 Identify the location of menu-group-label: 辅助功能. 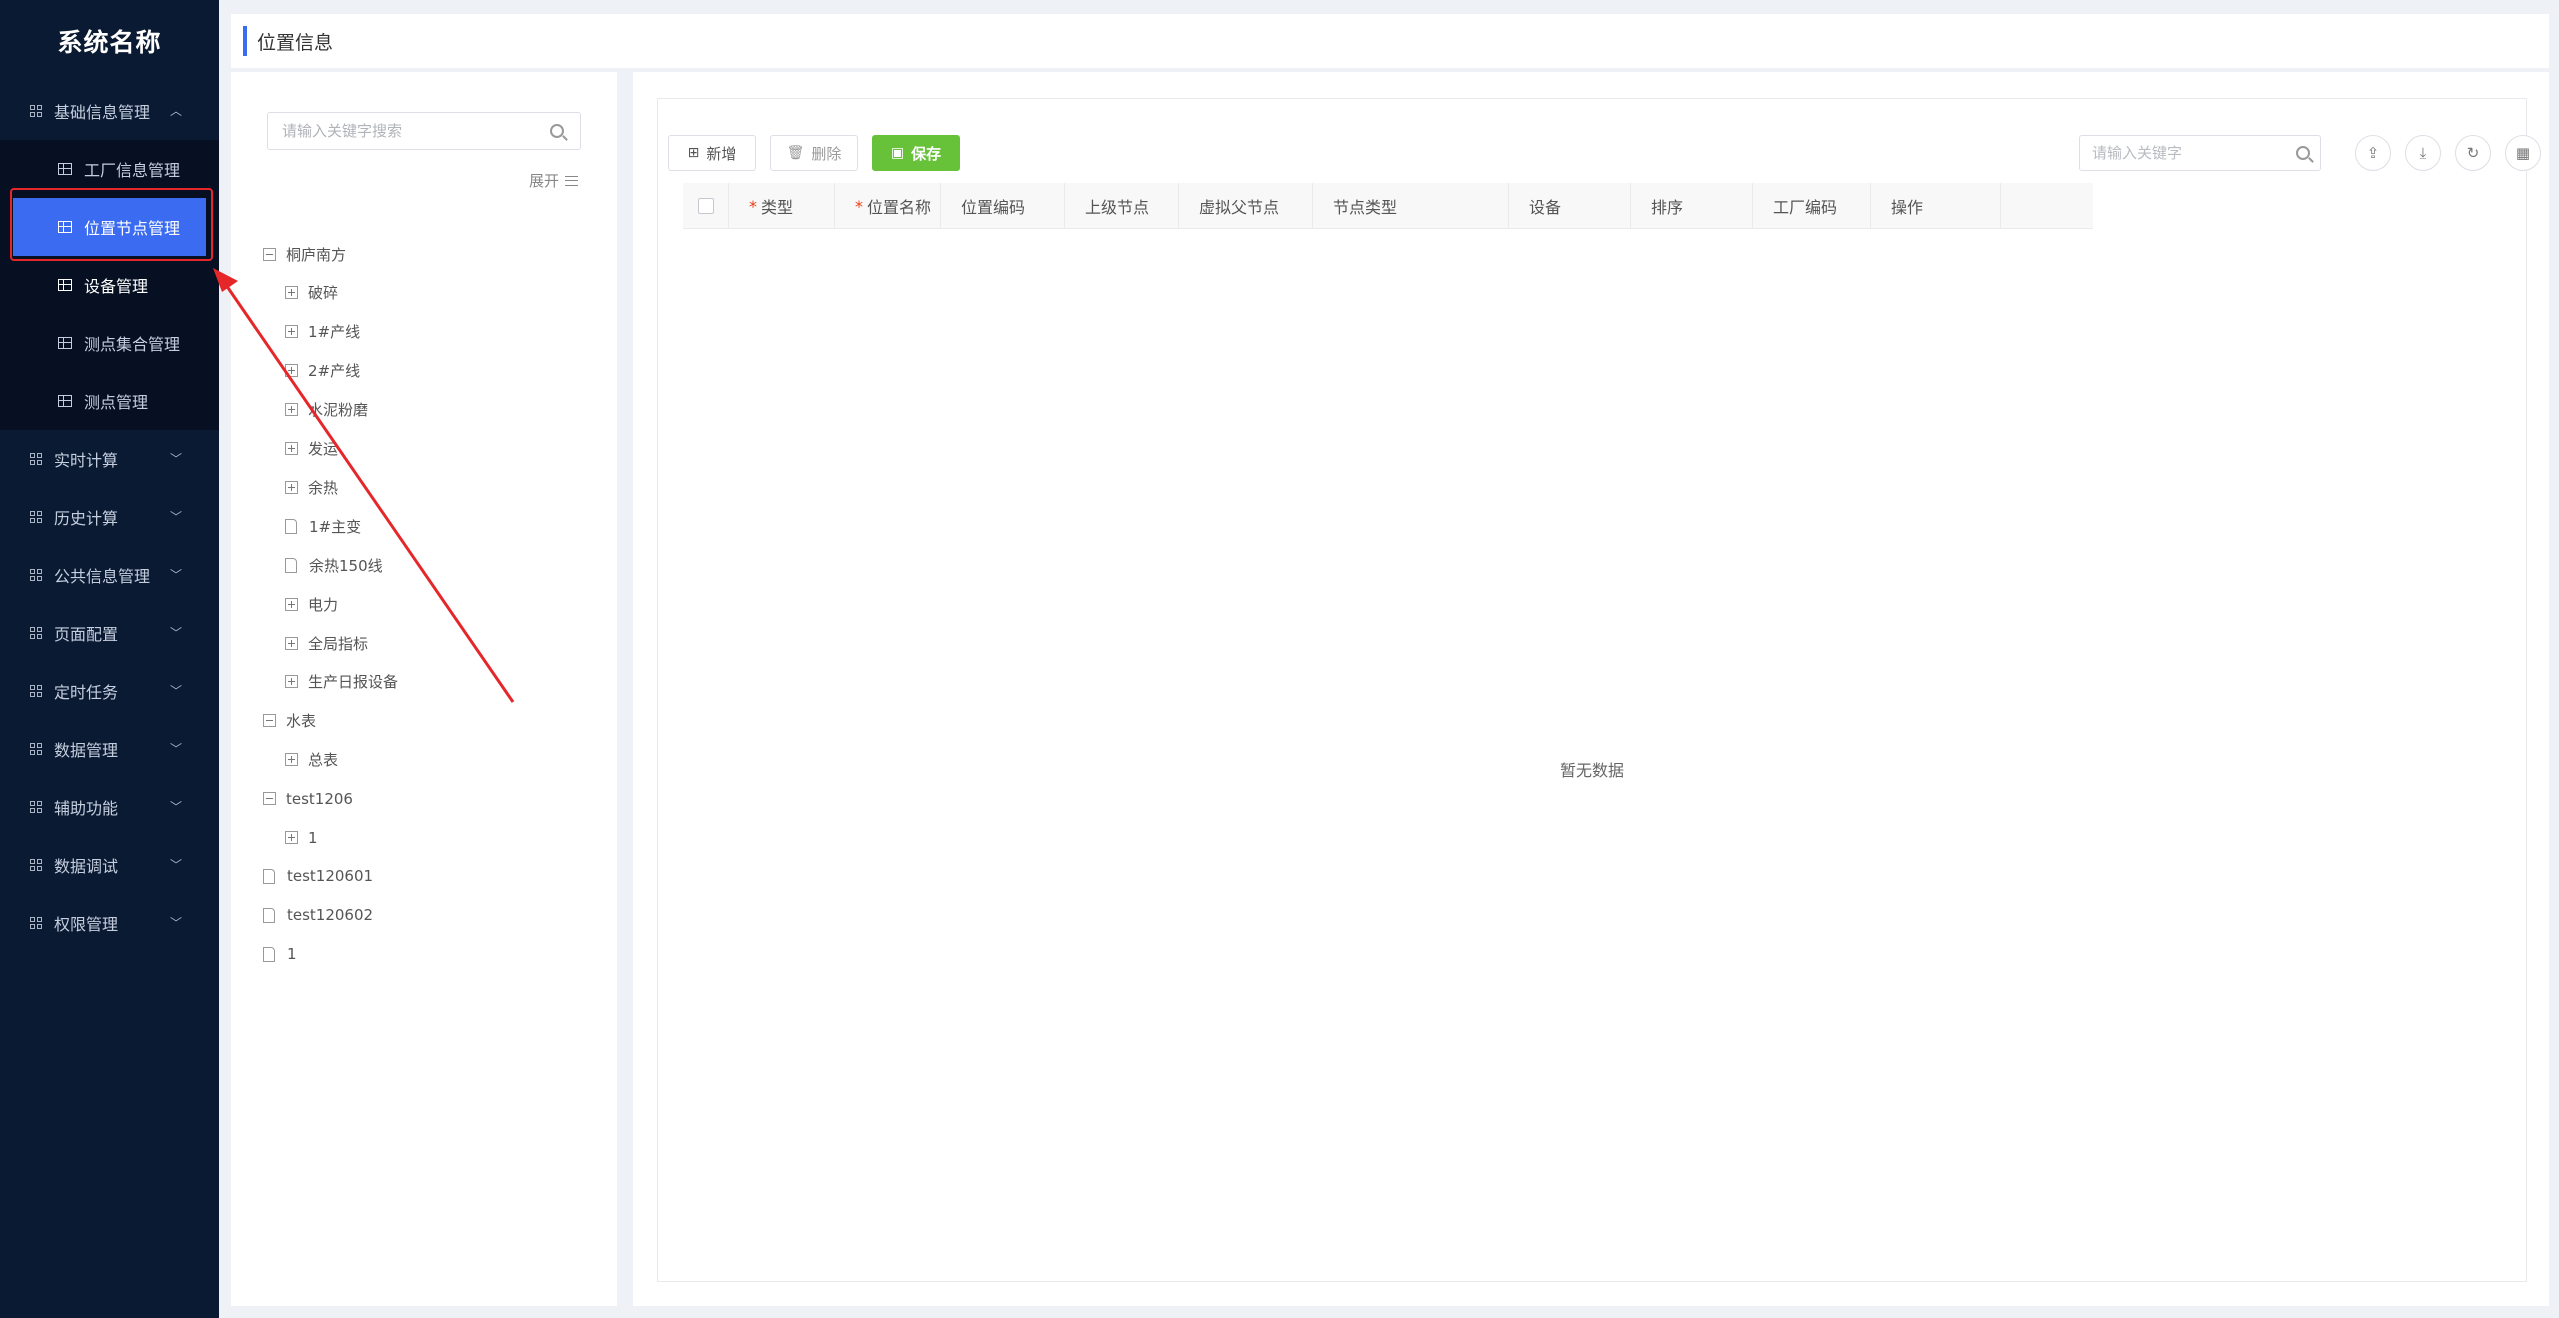
(86, 808).